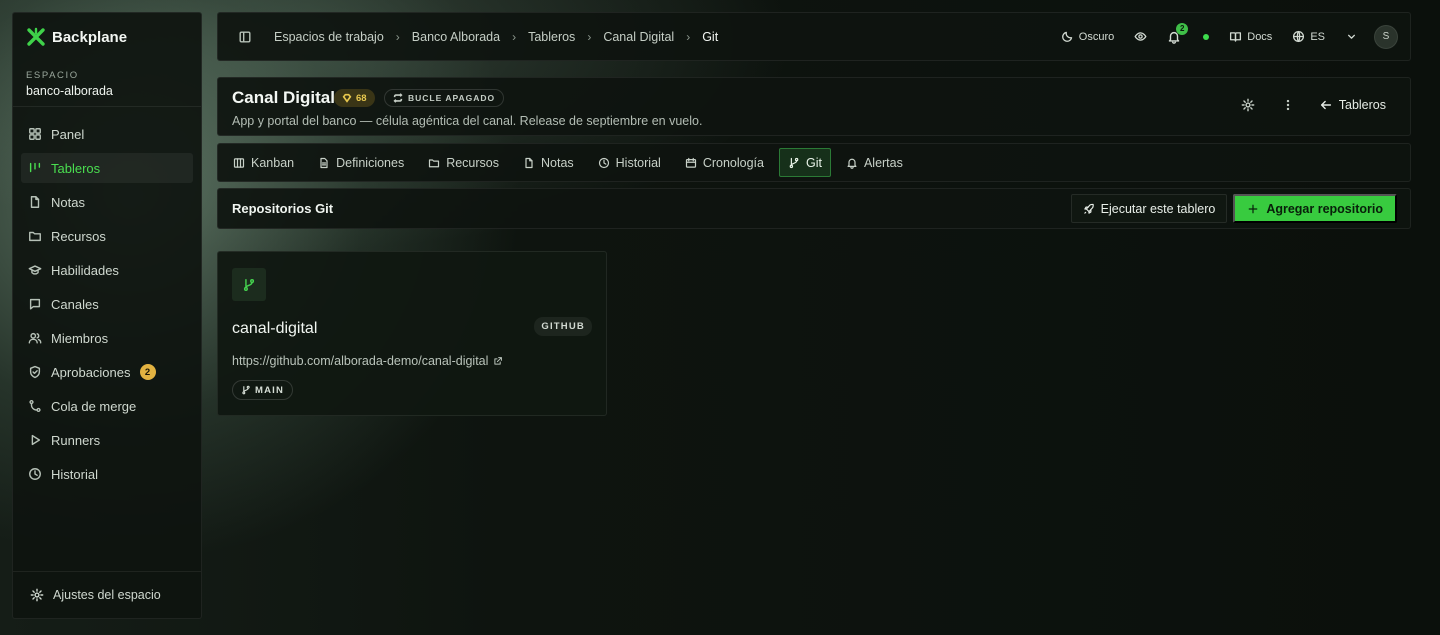 The height and width of the screenshot is (635, 1440). Describe the element at coordinates (883, 162) in the screenshot. I see `tab-label: Alertas` at that location.